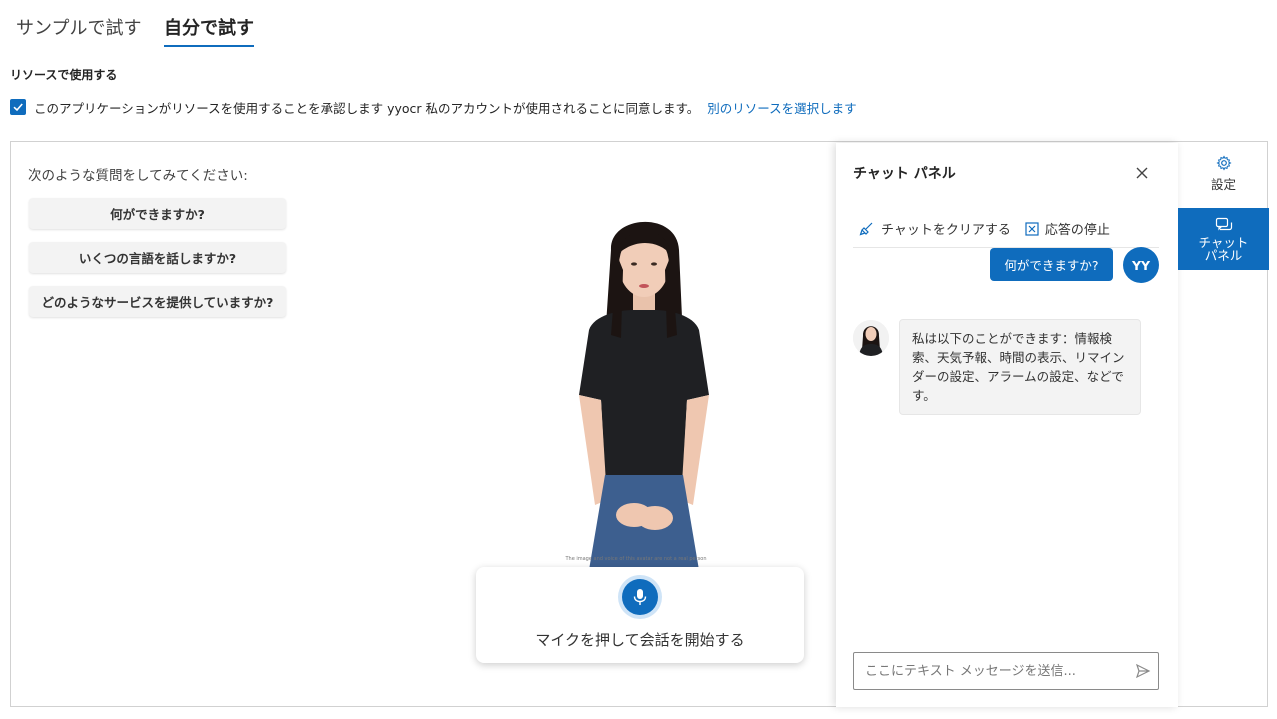 This screenshot has width=1277, height=719. What do you see at coordinates (1223, 184) in the screenshot?
I see `settings-label: 設定` at bounding box center [1223, 184].